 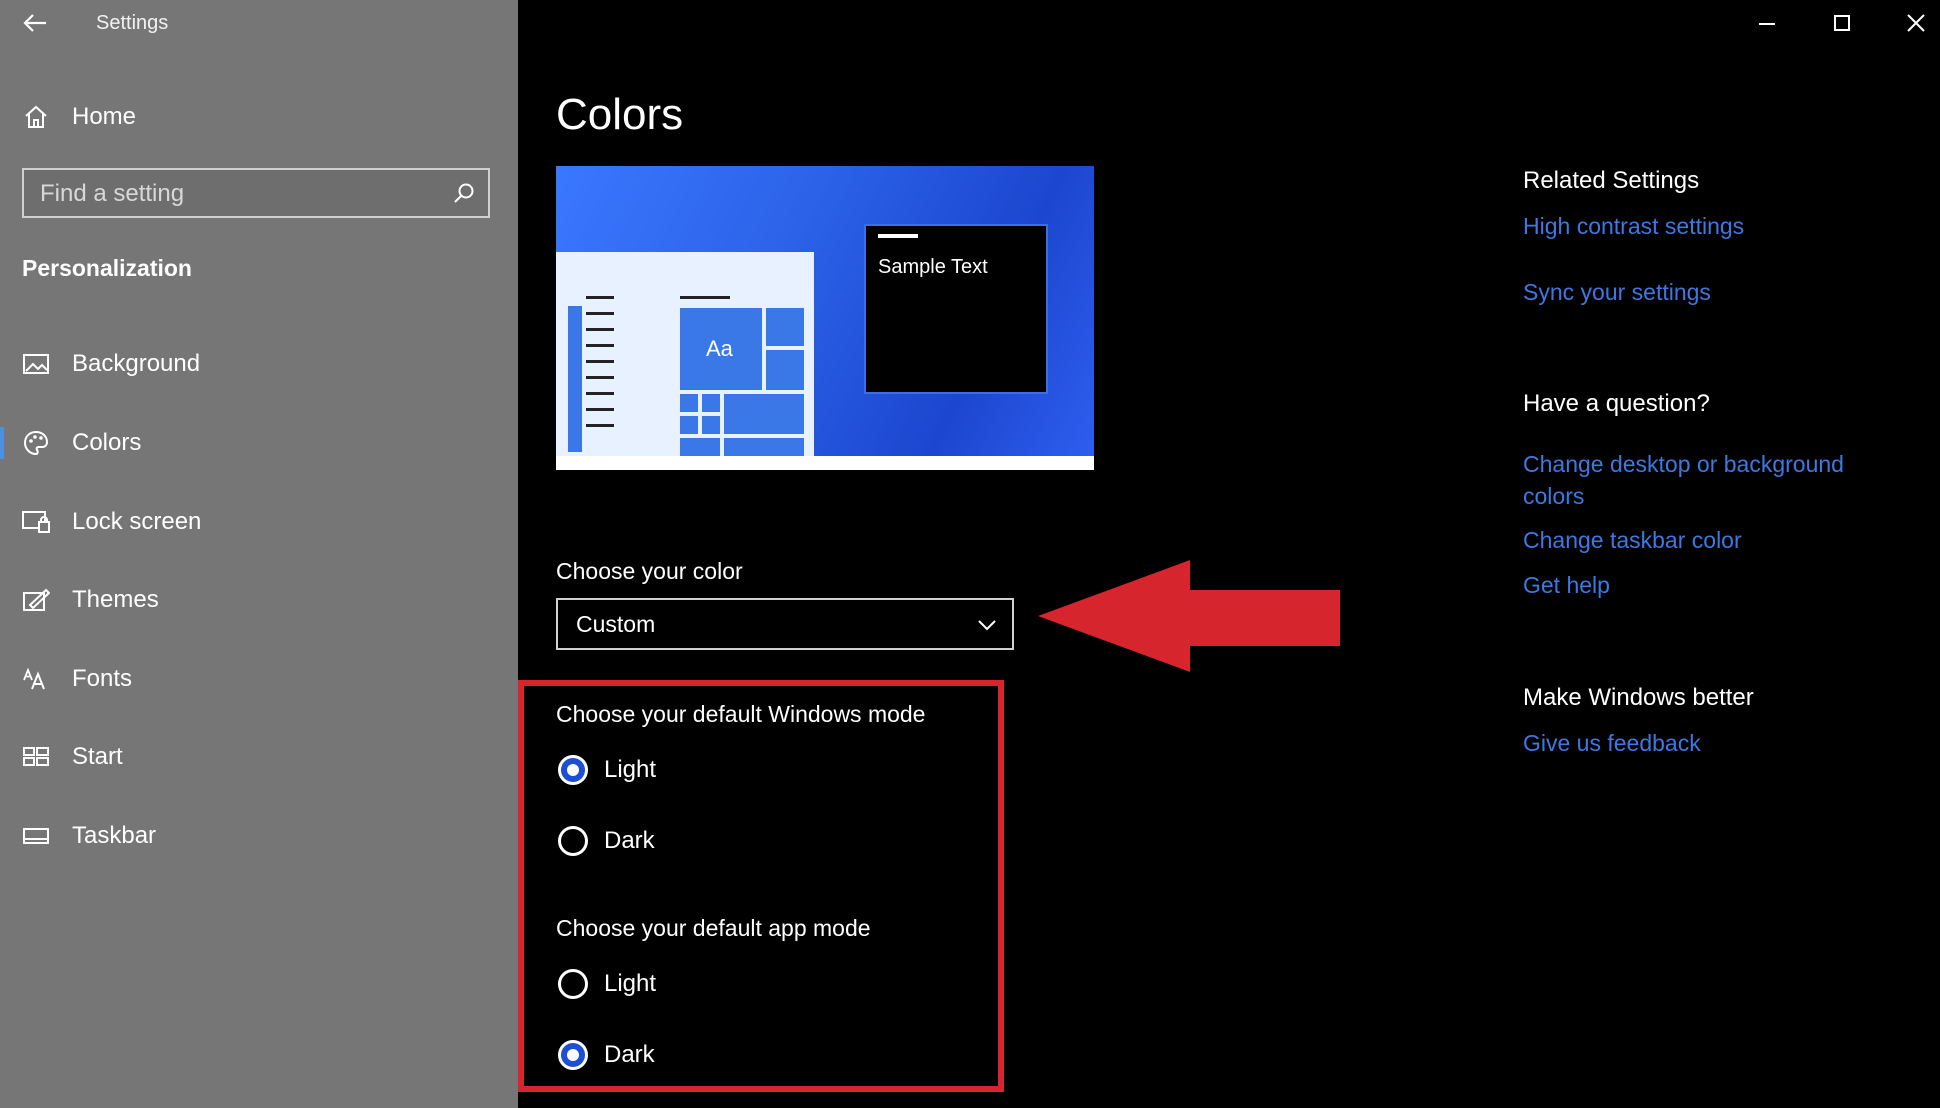 What do you see at coordinates (1566, 585) in the screenshot?
I see `get-help-link: Get help` at bounding box center [1566, 585].